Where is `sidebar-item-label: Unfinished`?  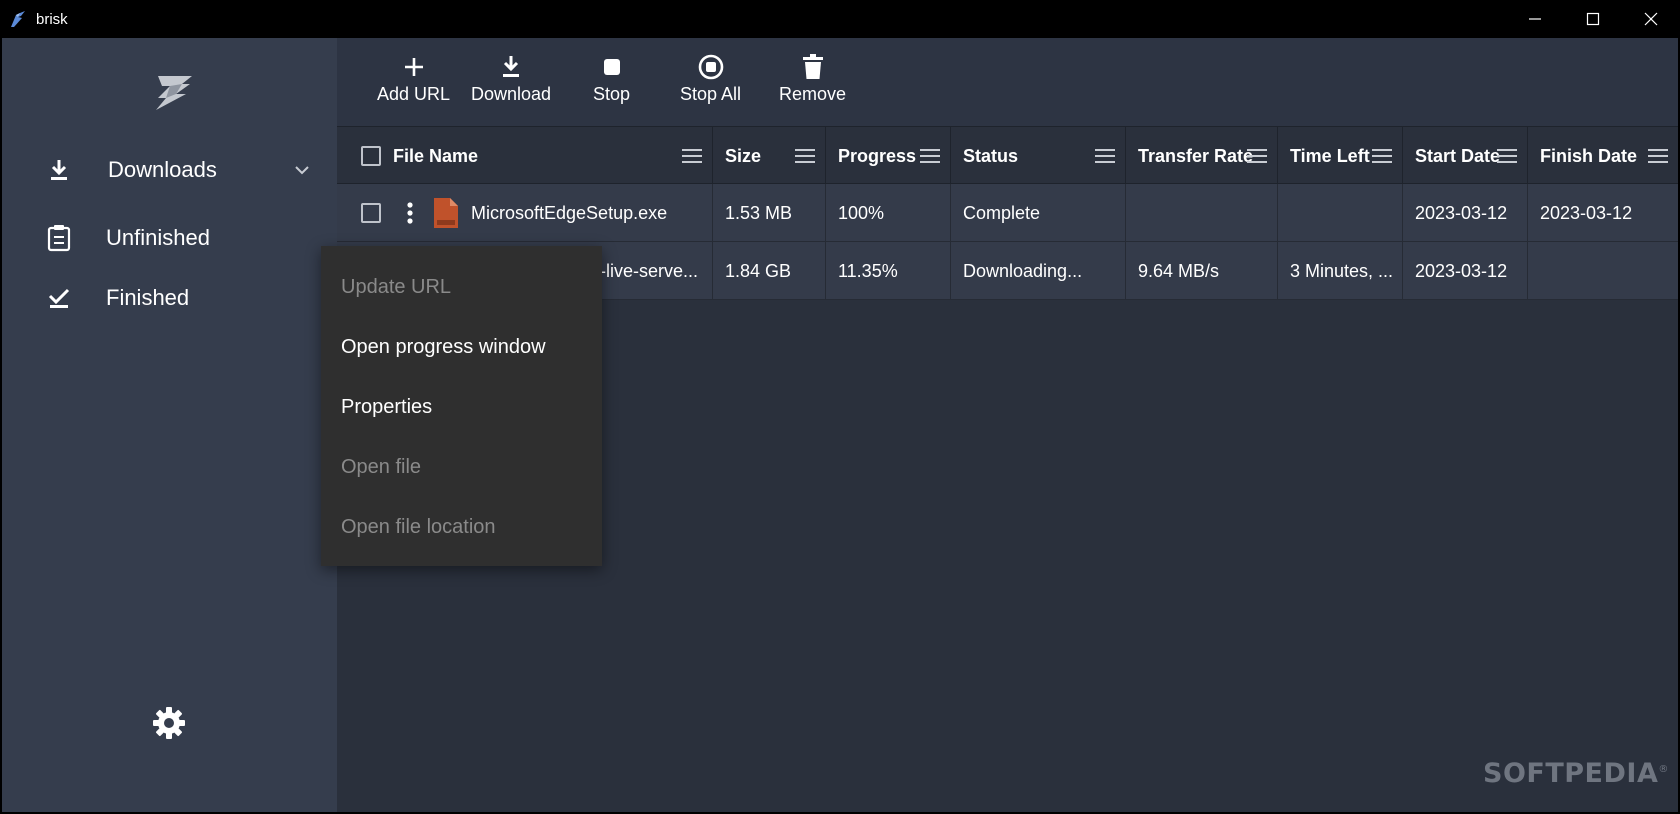 sidebar-item-label: Unfinished is located at coordinates (158, 237).